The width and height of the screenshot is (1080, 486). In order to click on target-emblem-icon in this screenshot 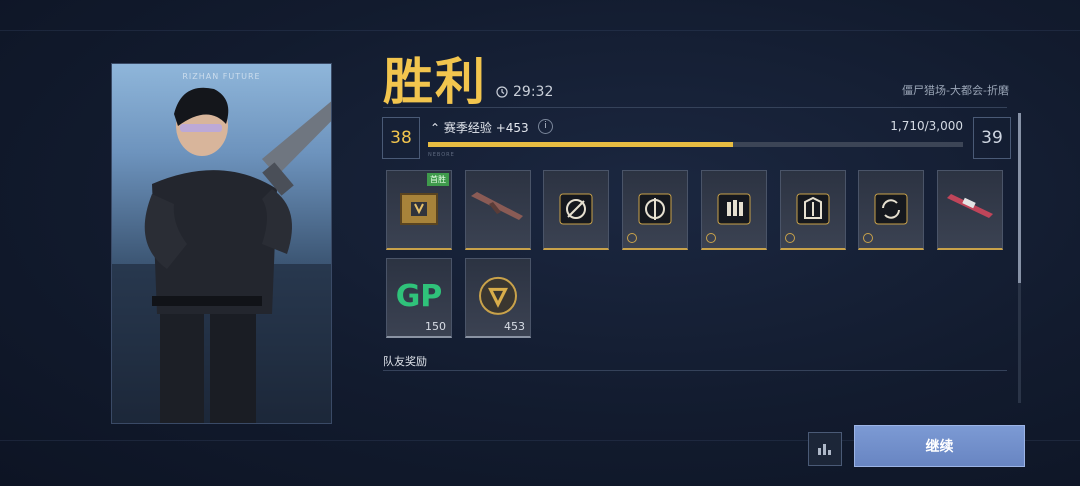, I will do `click(655, 208)`.